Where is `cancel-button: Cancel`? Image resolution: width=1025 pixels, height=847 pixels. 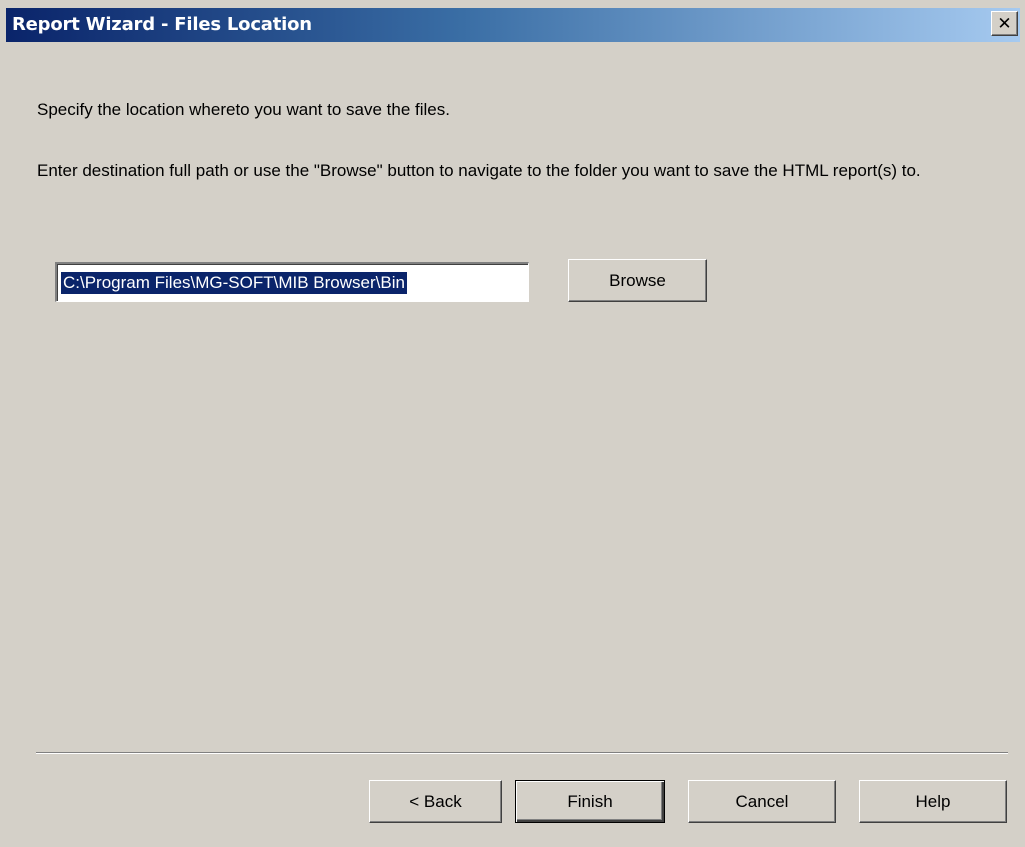 cancel-button: Cancel is located at coordinates (762, 801).